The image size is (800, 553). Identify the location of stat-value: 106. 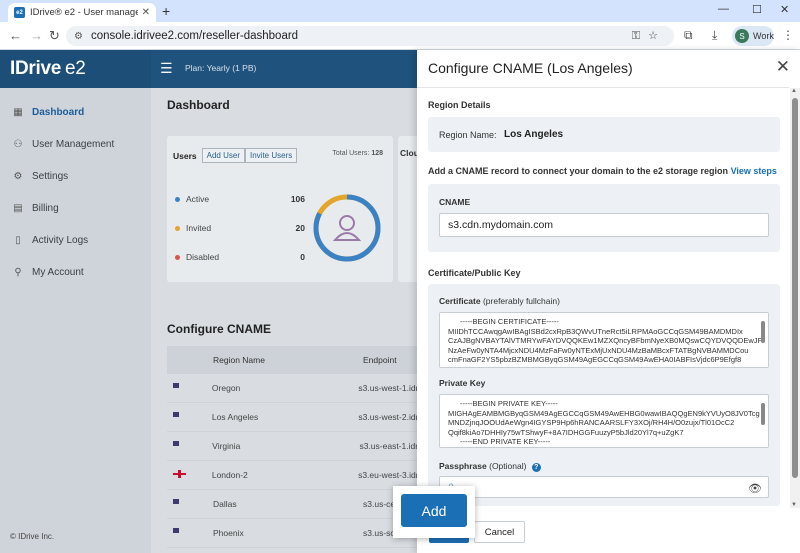
(297, 199).